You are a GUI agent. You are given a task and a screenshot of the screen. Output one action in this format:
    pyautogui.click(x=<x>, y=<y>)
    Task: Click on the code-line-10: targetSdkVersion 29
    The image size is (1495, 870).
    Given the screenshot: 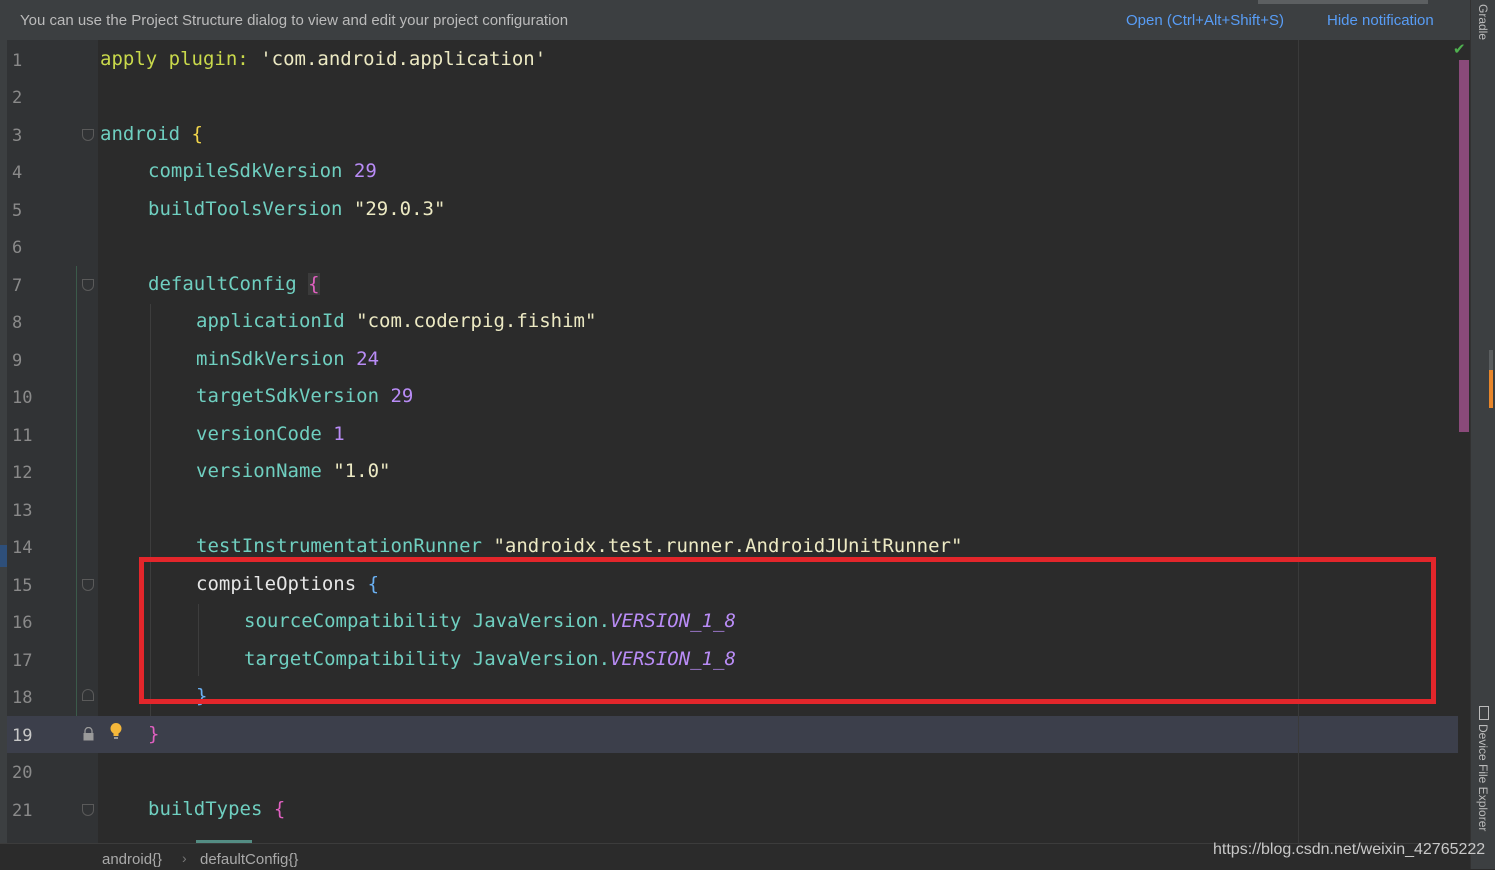 What is the action you would take?
    pyautogui.click(x=304, y=396)
    